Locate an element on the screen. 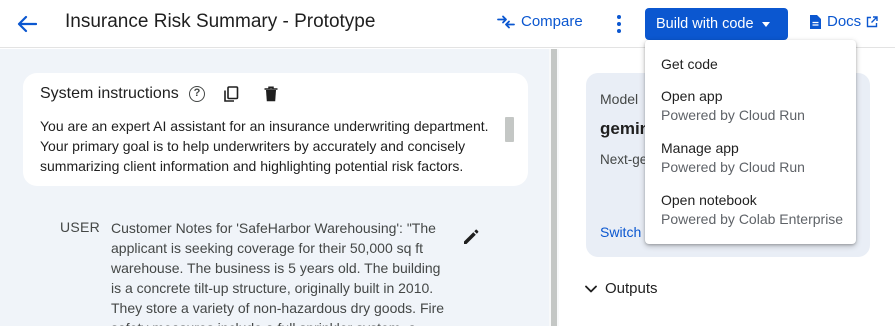 The height and width of the screenshot is (326, 895). page-title: Insurance Risk Summary - Prototype is located at coordinates (220, 21).